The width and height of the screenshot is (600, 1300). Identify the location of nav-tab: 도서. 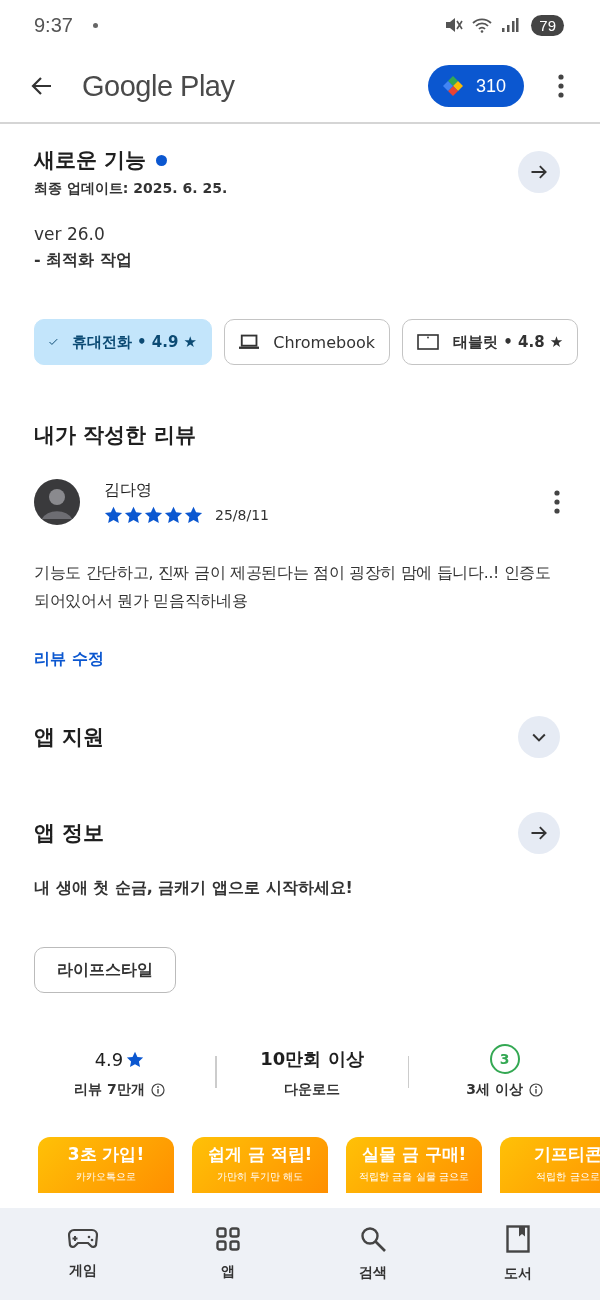
(517, 1254).